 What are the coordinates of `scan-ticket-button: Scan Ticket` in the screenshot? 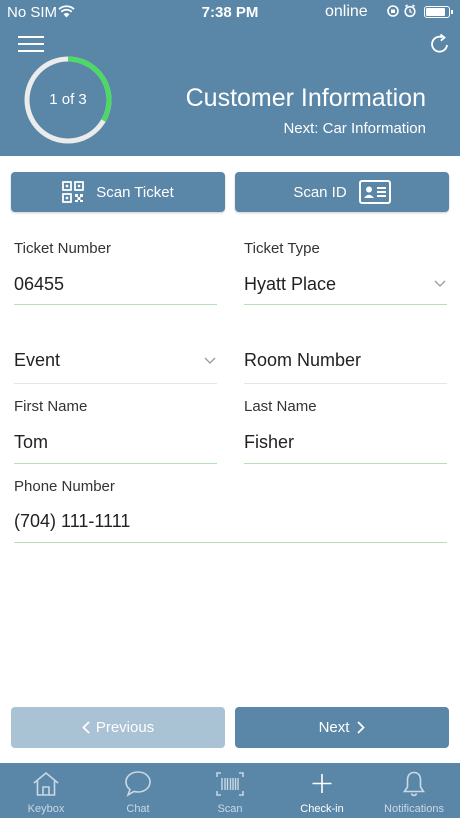 It's located at (118, 192).